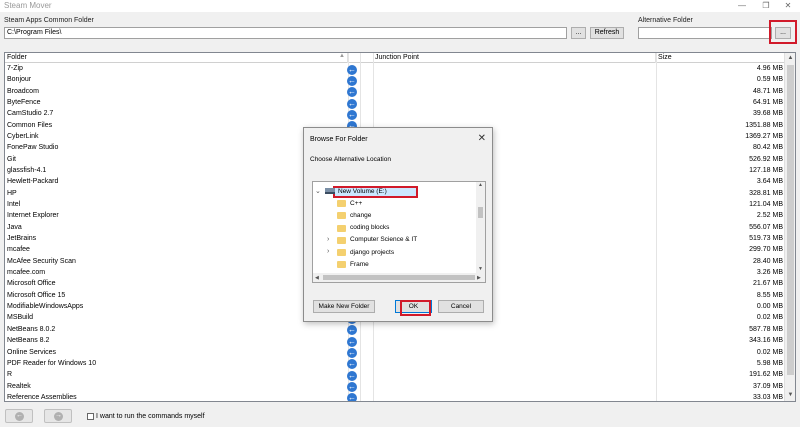  I want to click on folder-name: Internet Explorer, so click(33, 216).